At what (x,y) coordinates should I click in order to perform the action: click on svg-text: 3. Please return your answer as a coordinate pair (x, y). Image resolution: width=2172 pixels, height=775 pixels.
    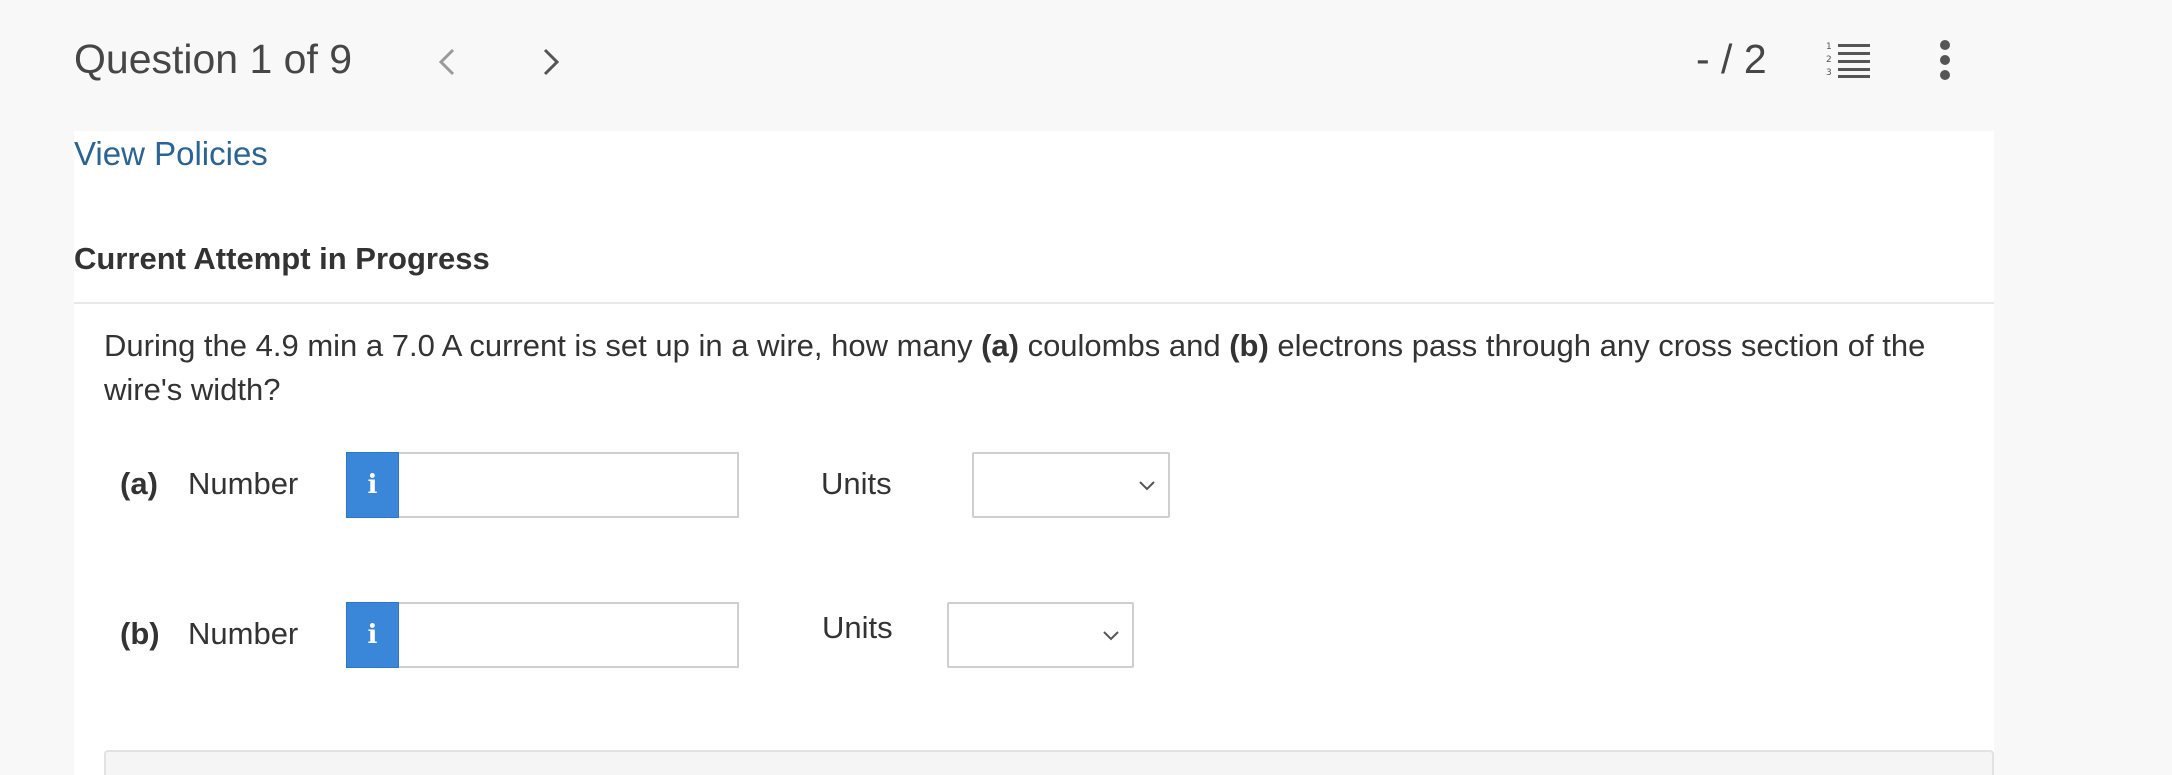
    Looking at the image, I should click on (1829, 73).